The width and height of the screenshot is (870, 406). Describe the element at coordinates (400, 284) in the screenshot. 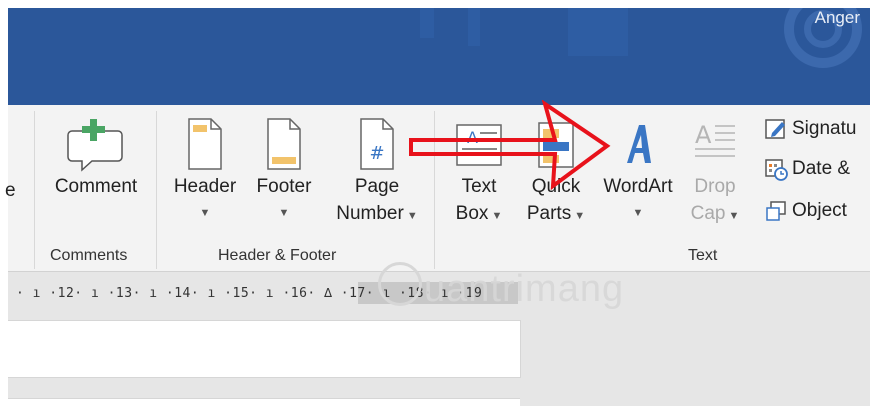

I see `watermark-logo-icon` at that location.